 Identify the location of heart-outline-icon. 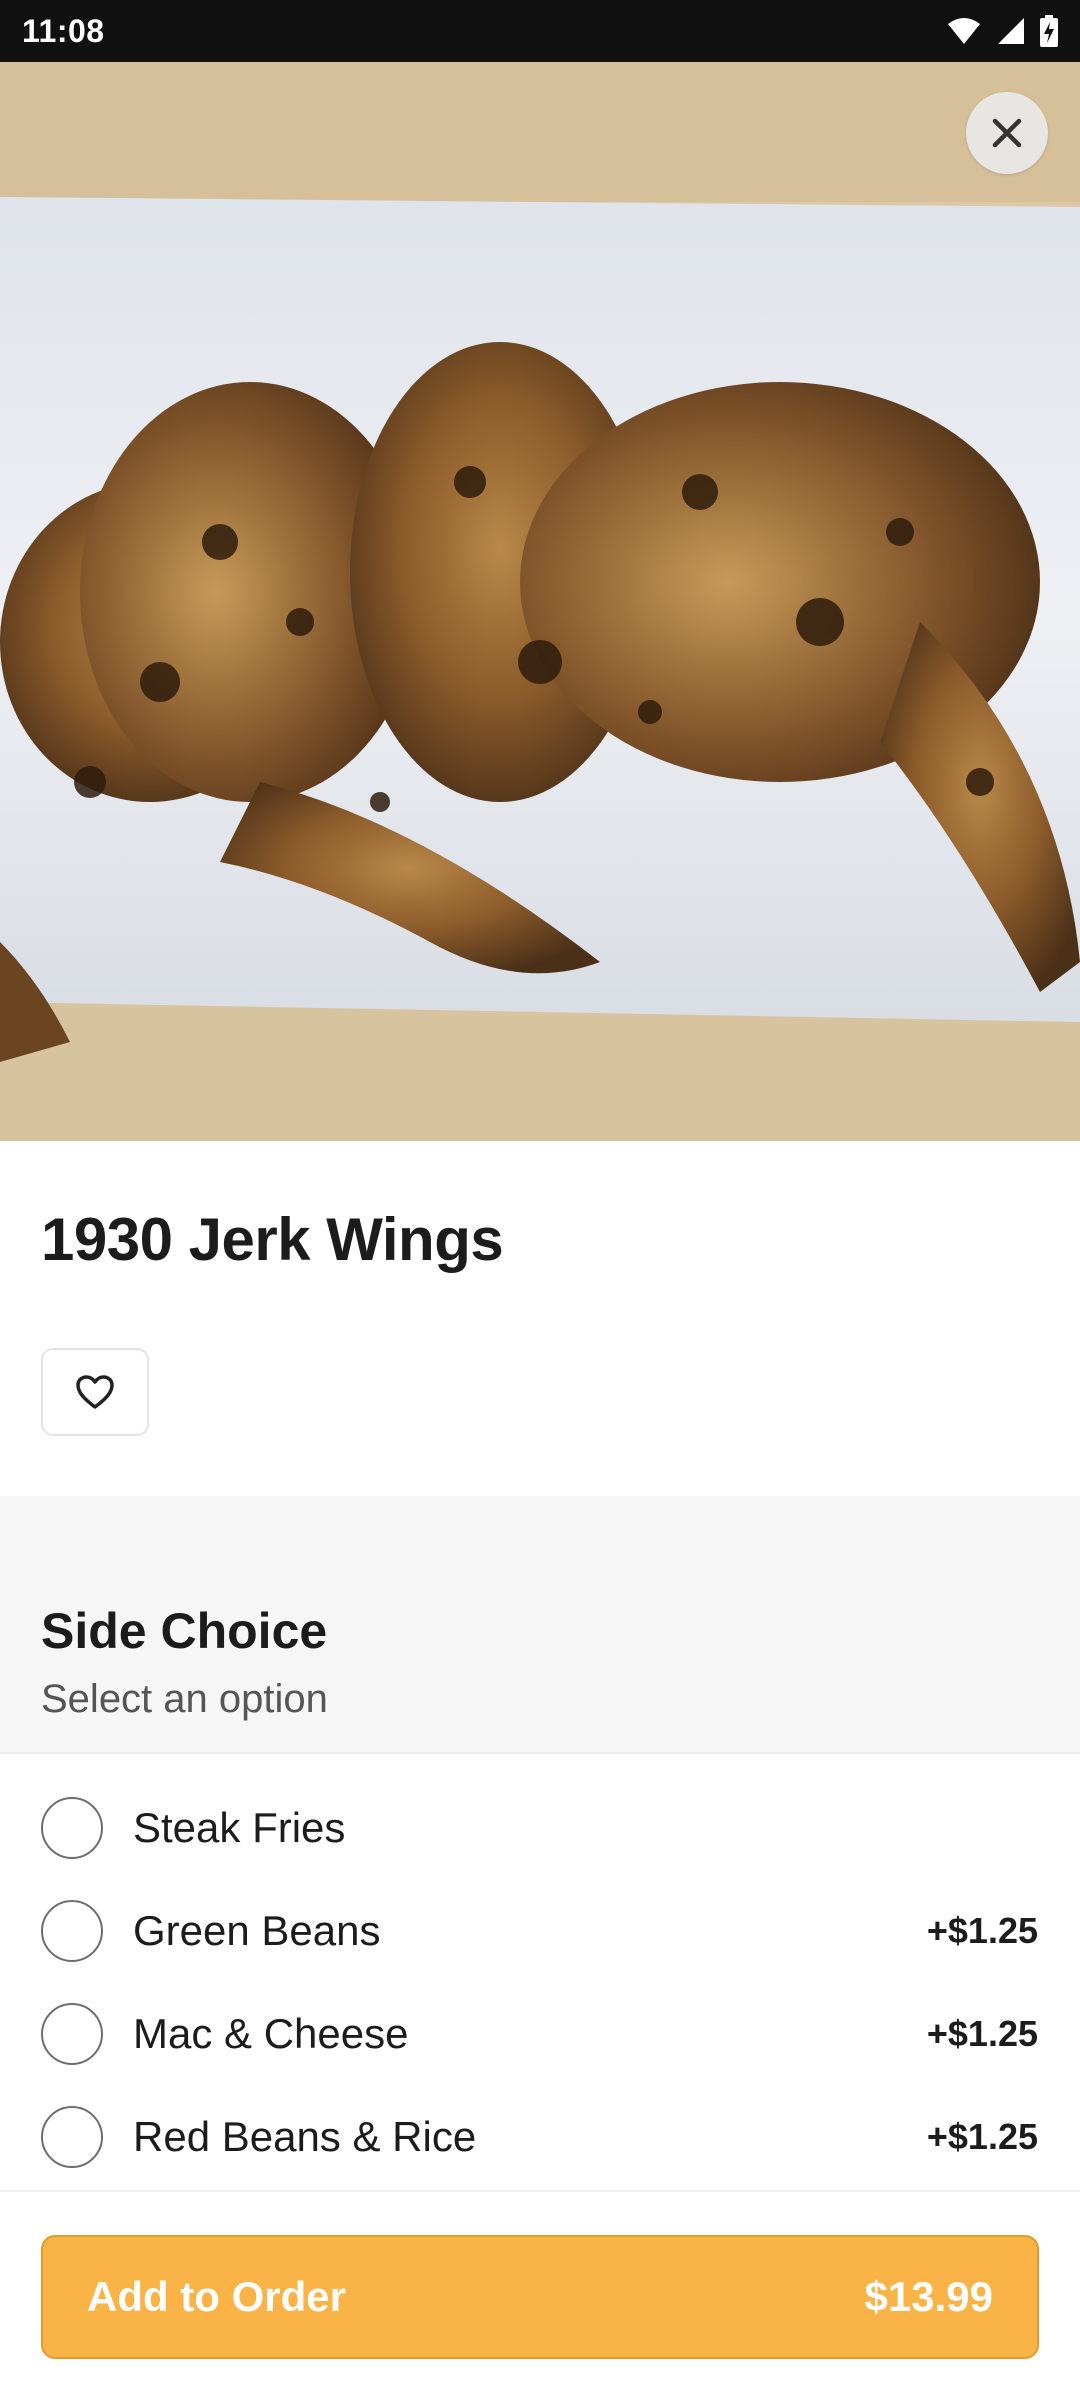
(95, 1392).